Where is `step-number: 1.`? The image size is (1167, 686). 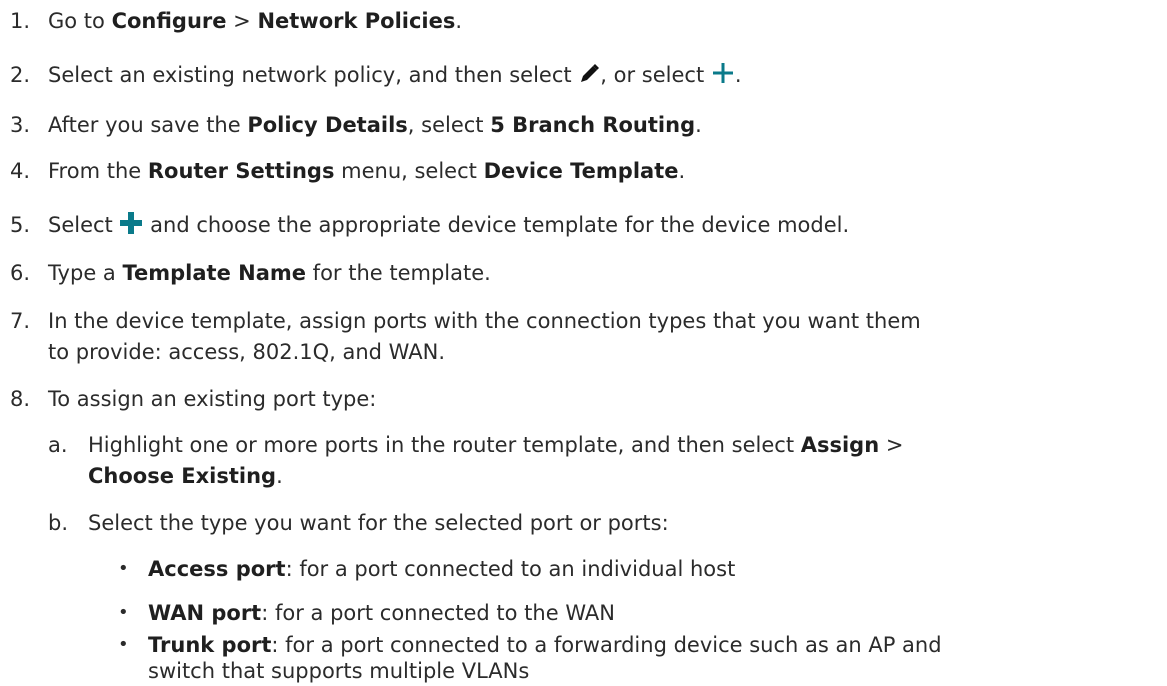 step-number: 1. is located at coordinates (20, 21).